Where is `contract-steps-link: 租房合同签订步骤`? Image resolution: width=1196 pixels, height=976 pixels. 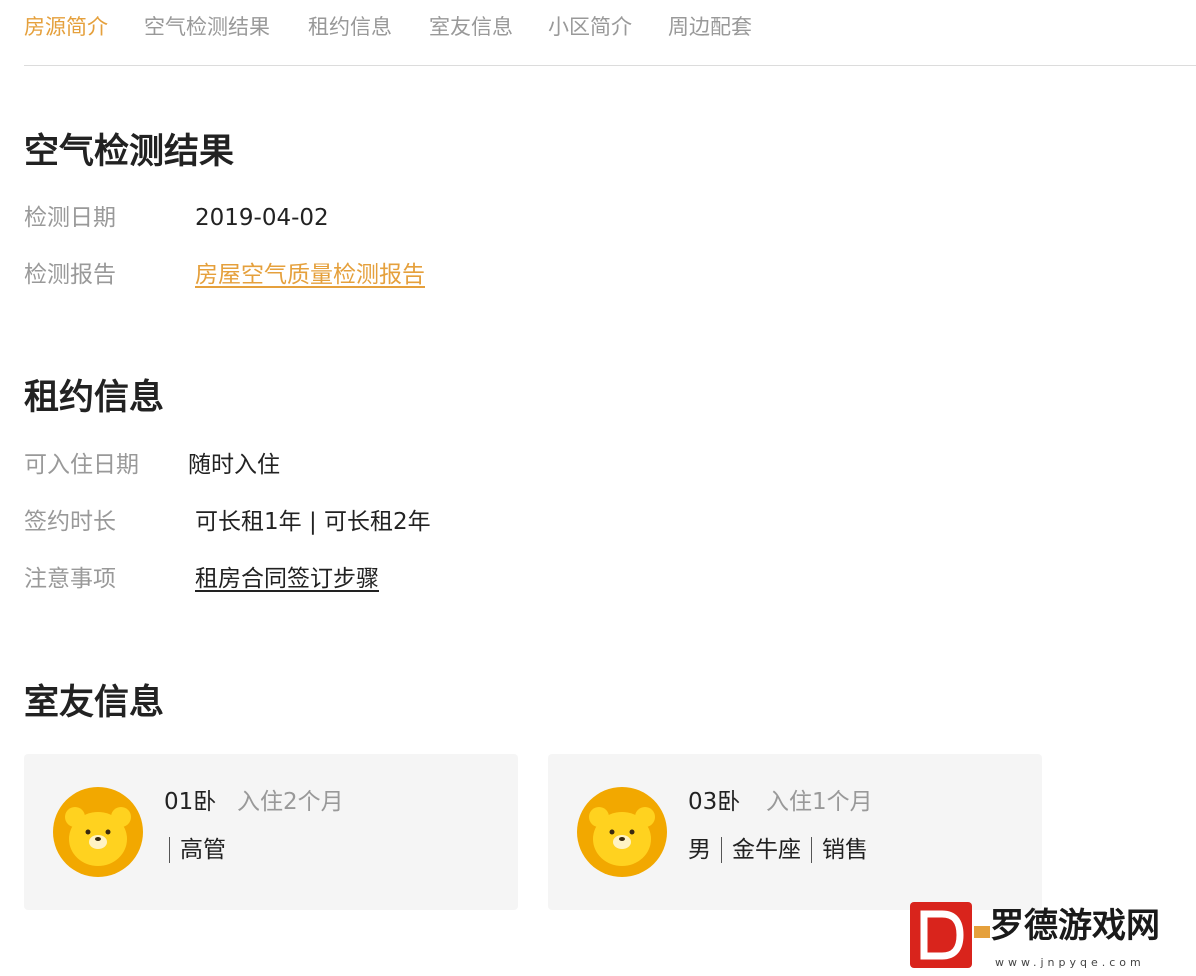
contract-steps-link: 租房合同签订步骤 is located at coordinates (287, 579).